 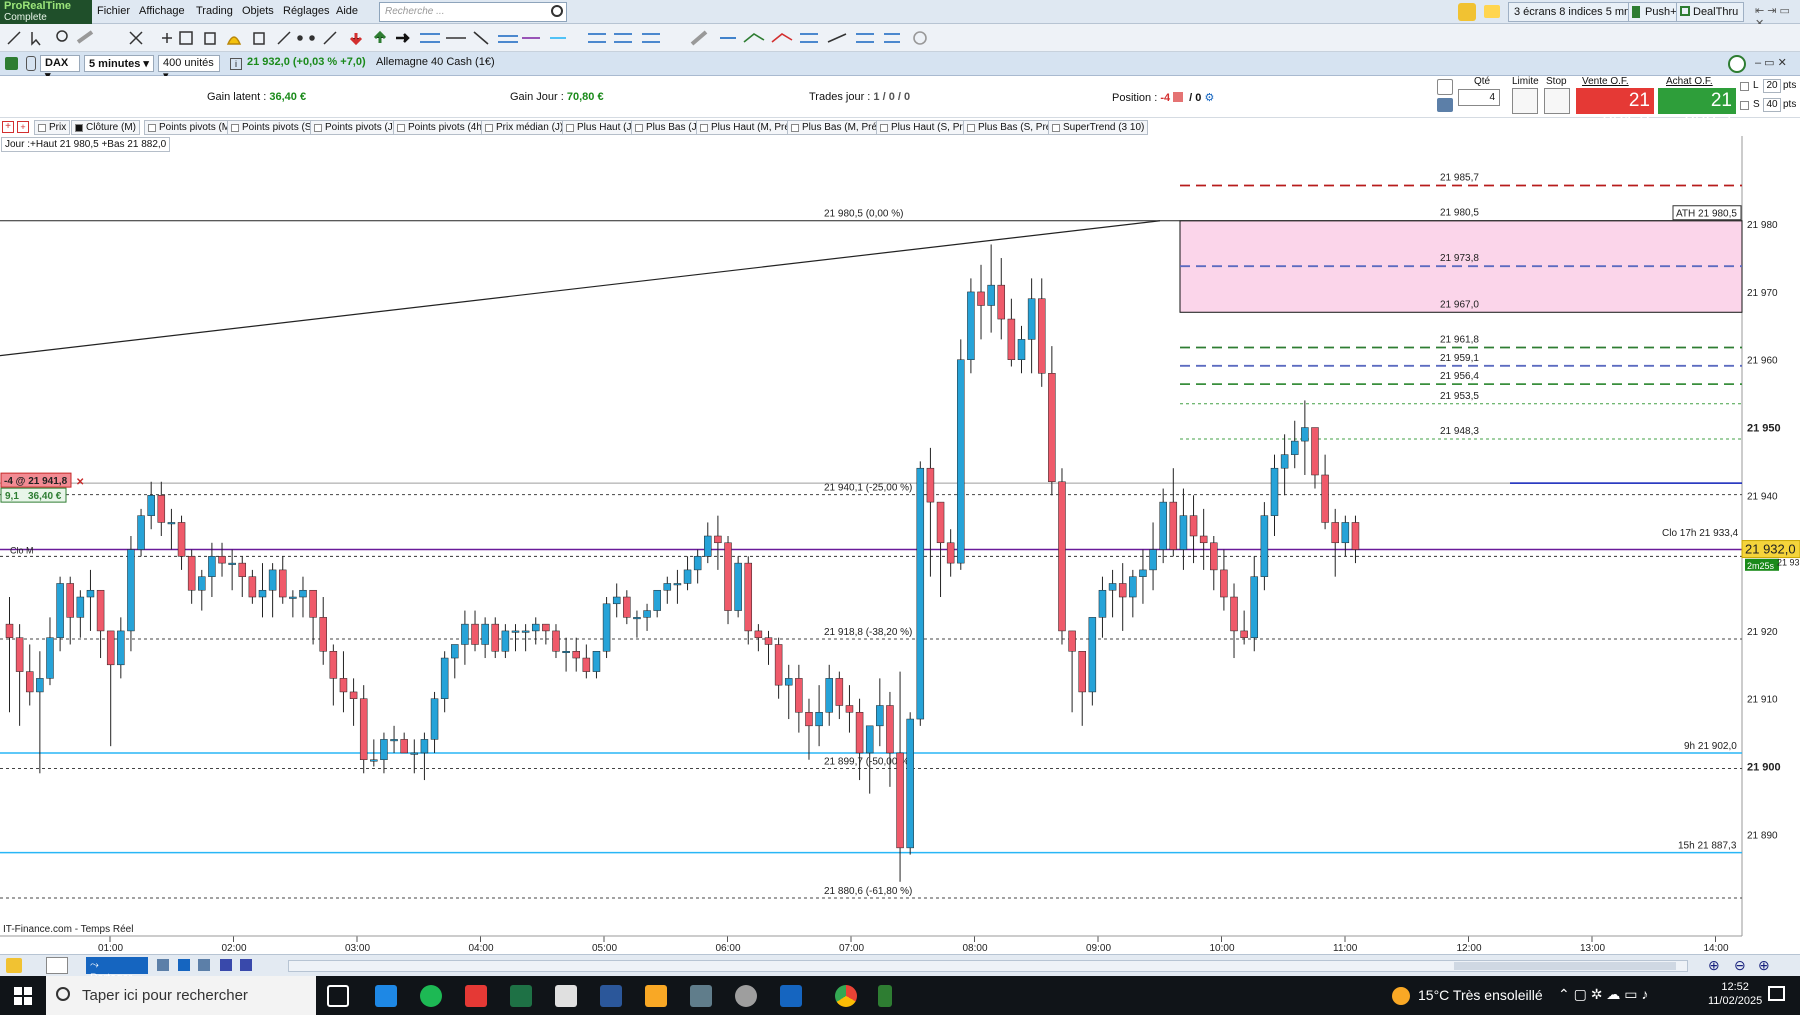 What do you see at coordinates (181, 995) in the screenshot?
I see `taskbar-search: Taper ici pour rechercher` at bounding box center [181, 995].